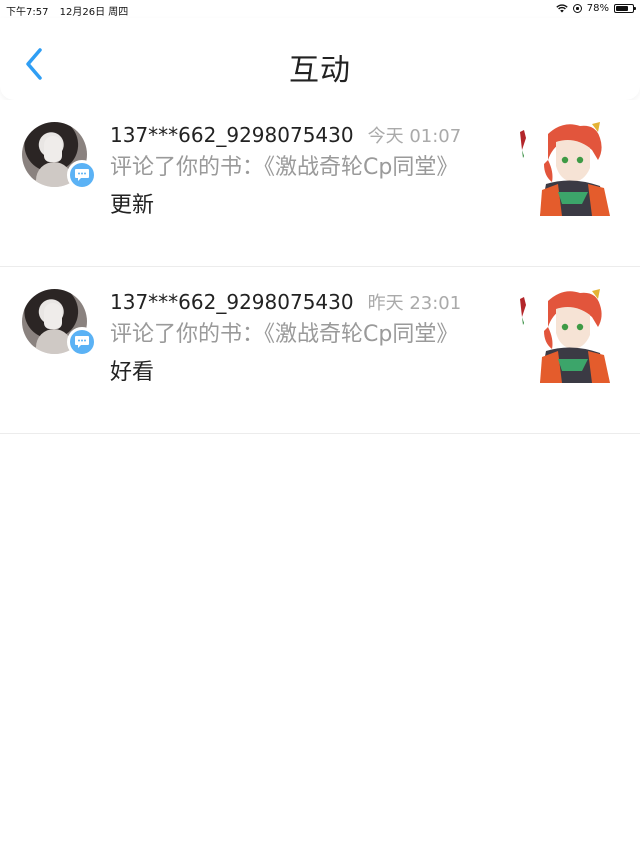  Describe the element at coordinates (622, 8) in the screenshot. I see `battery-fill` at that location.